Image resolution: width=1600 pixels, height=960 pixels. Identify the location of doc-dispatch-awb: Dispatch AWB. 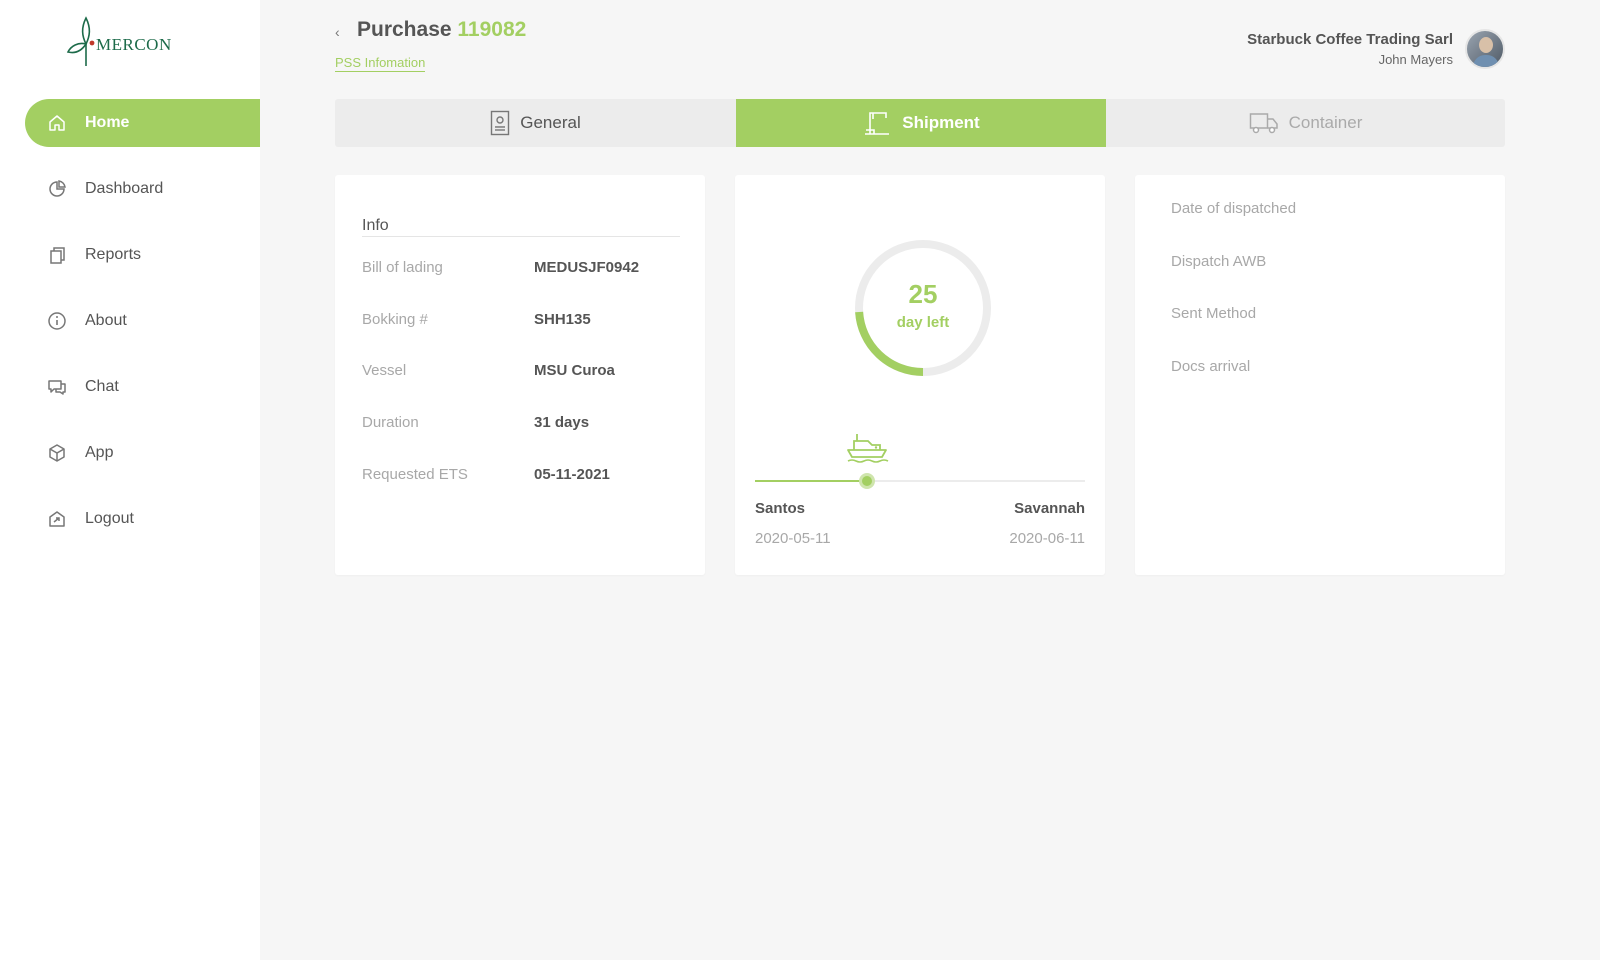
(1219, 261).